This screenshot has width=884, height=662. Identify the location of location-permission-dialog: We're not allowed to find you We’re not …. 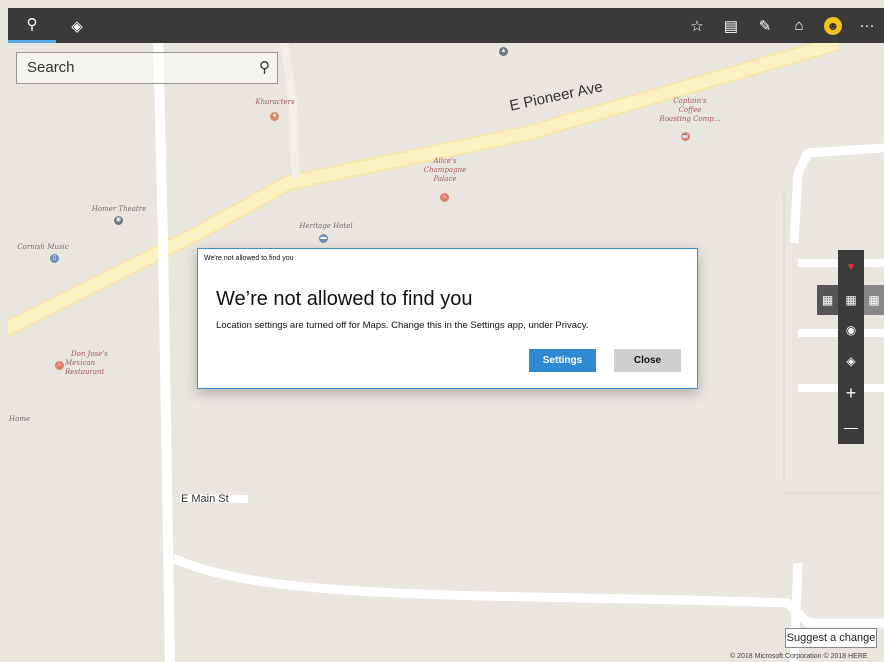
(447, 318).